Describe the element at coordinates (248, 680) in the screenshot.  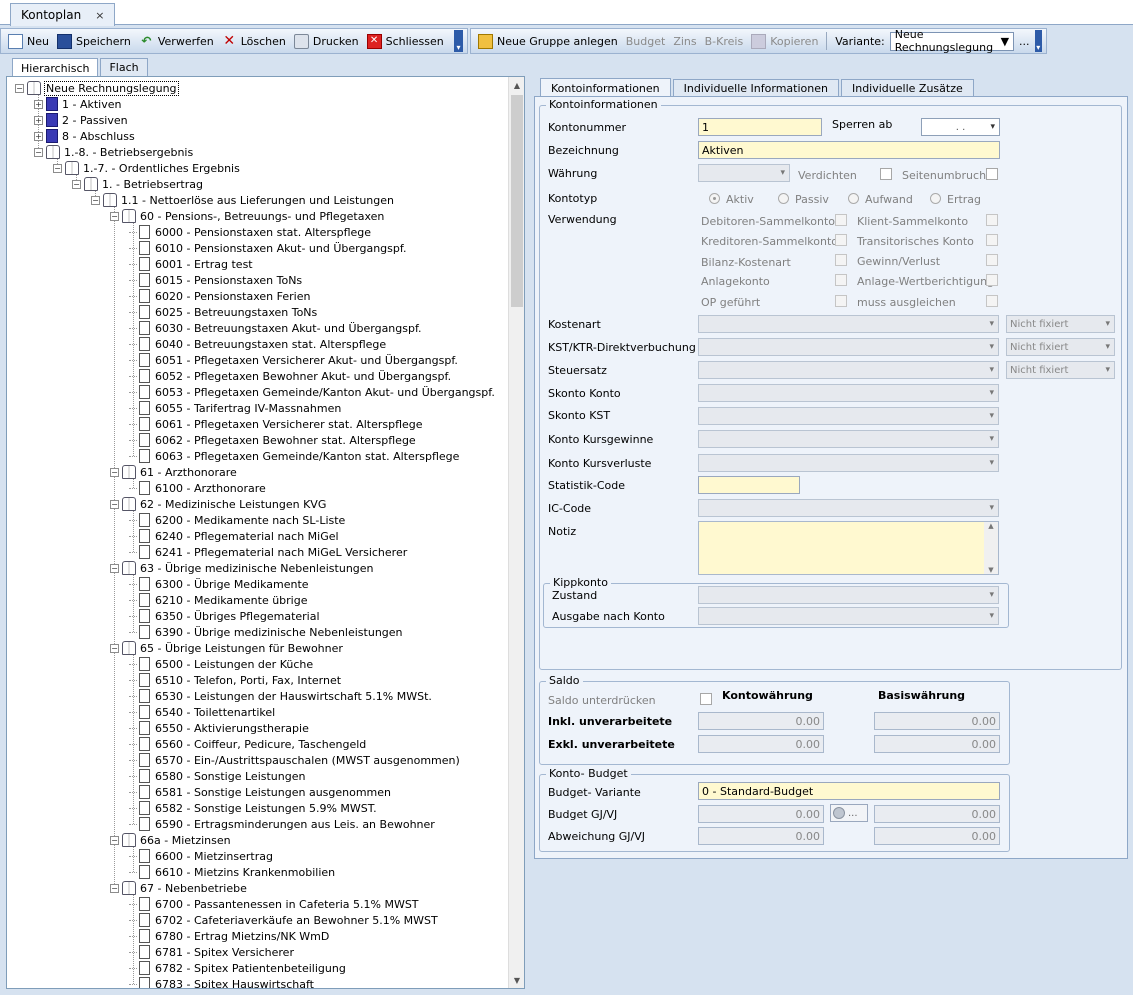
I see `tree-item-label: 6510 - Telefon, Porti, Fax, Internet` at that location.